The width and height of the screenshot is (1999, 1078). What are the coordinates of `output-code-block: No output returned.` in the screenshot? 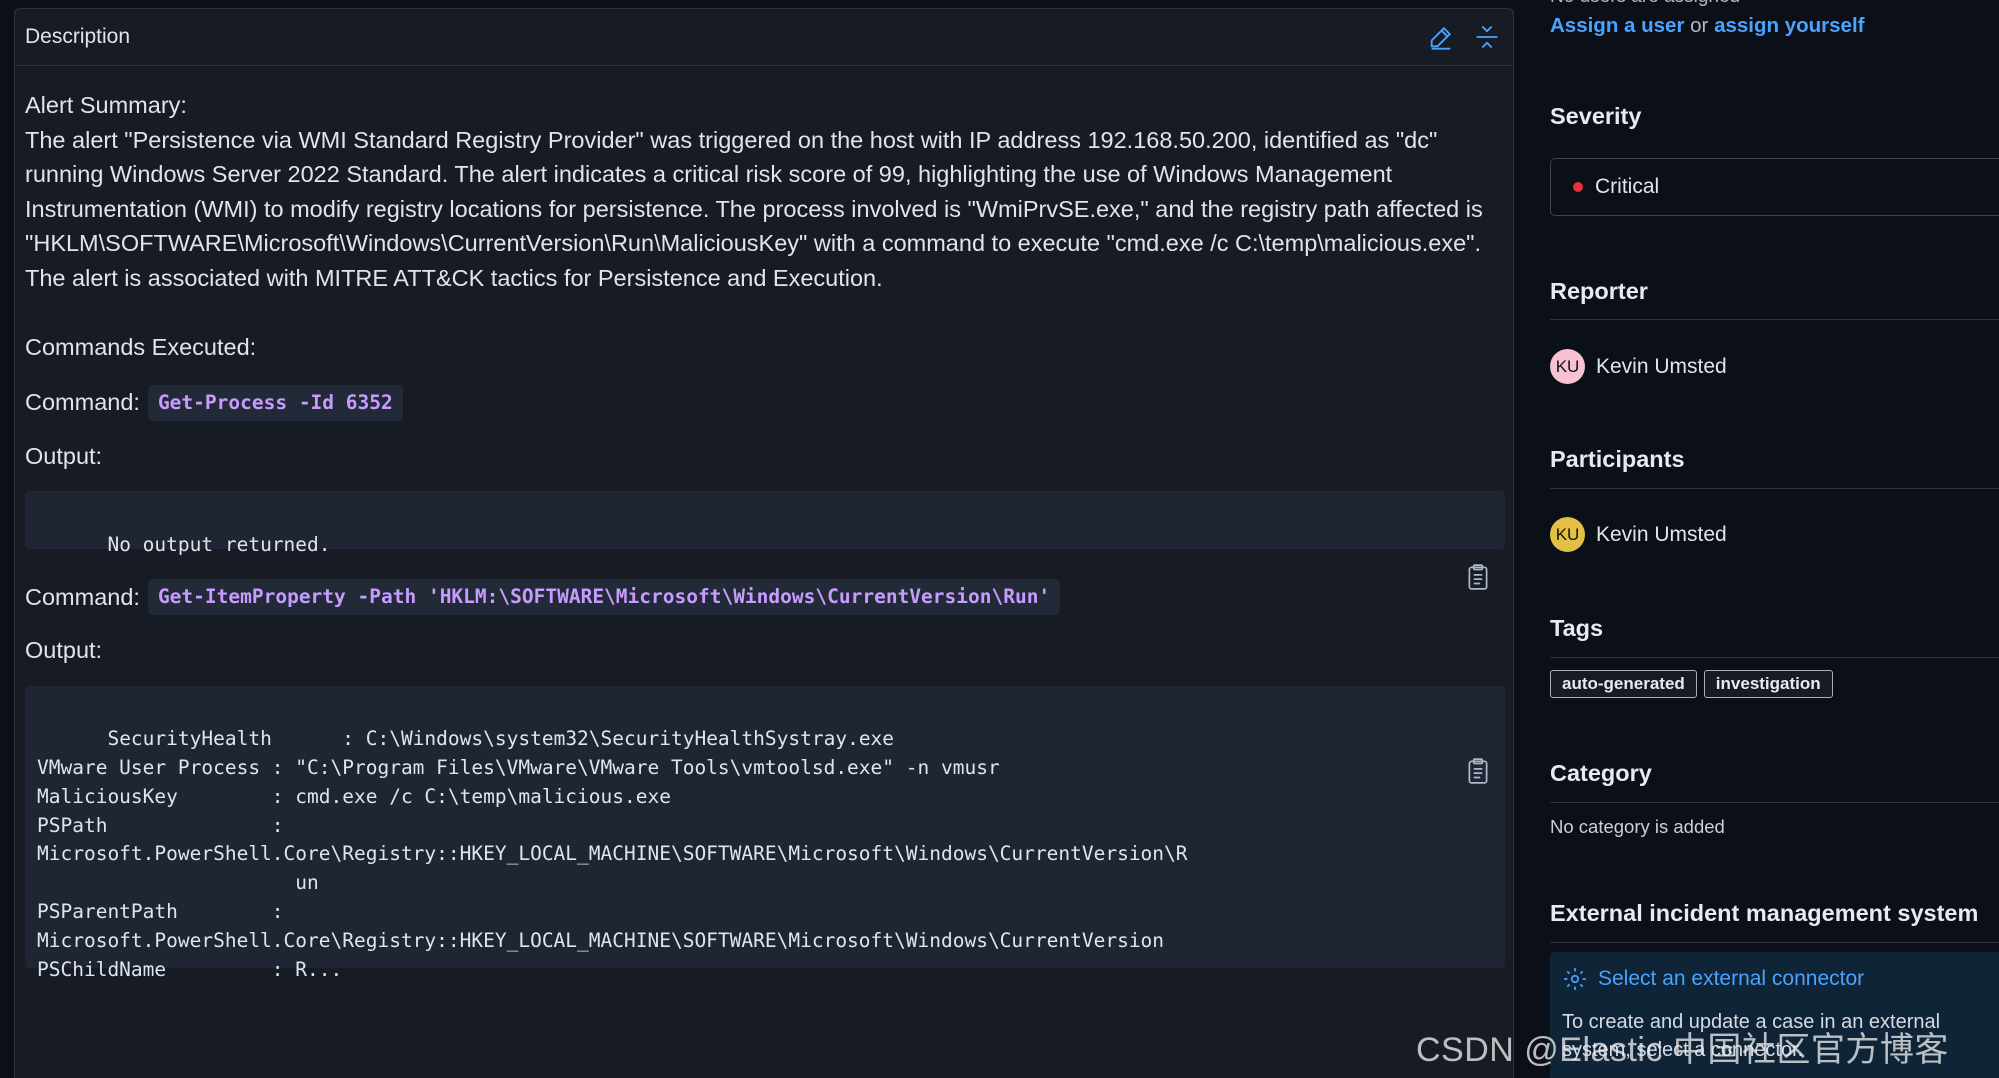 It's located at (765, 540).